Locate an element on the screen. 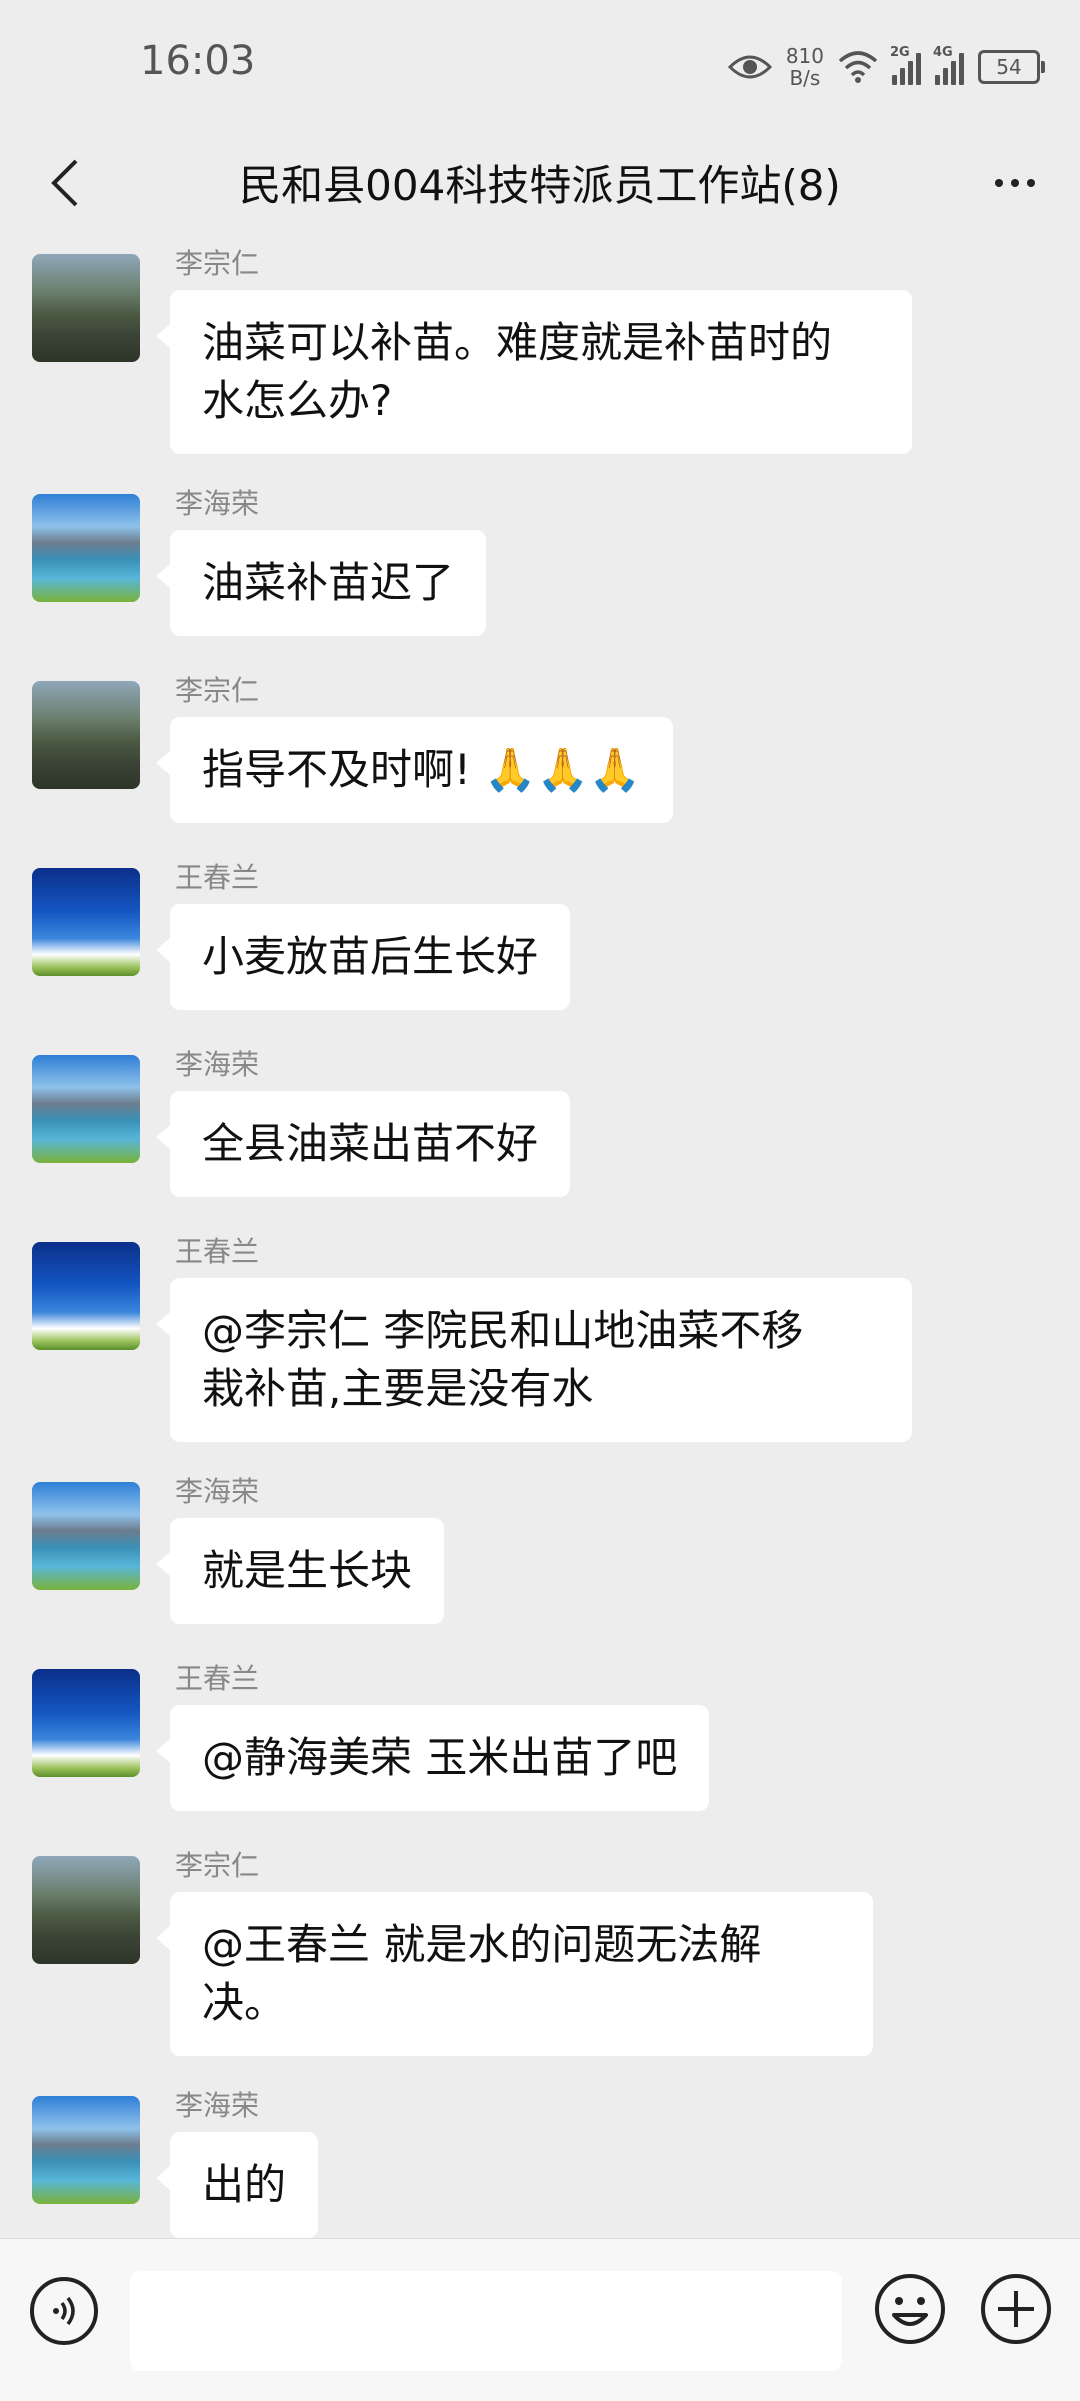 Image resolution: width=1080 pixels, height=2401 pixels. battery-icon: 54 is located at coordinates (1011, 67).